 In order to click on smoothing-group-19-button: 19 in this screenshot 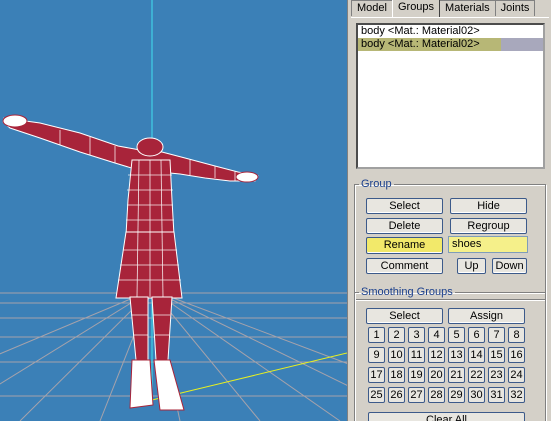, I will do `click(416, 375)`.